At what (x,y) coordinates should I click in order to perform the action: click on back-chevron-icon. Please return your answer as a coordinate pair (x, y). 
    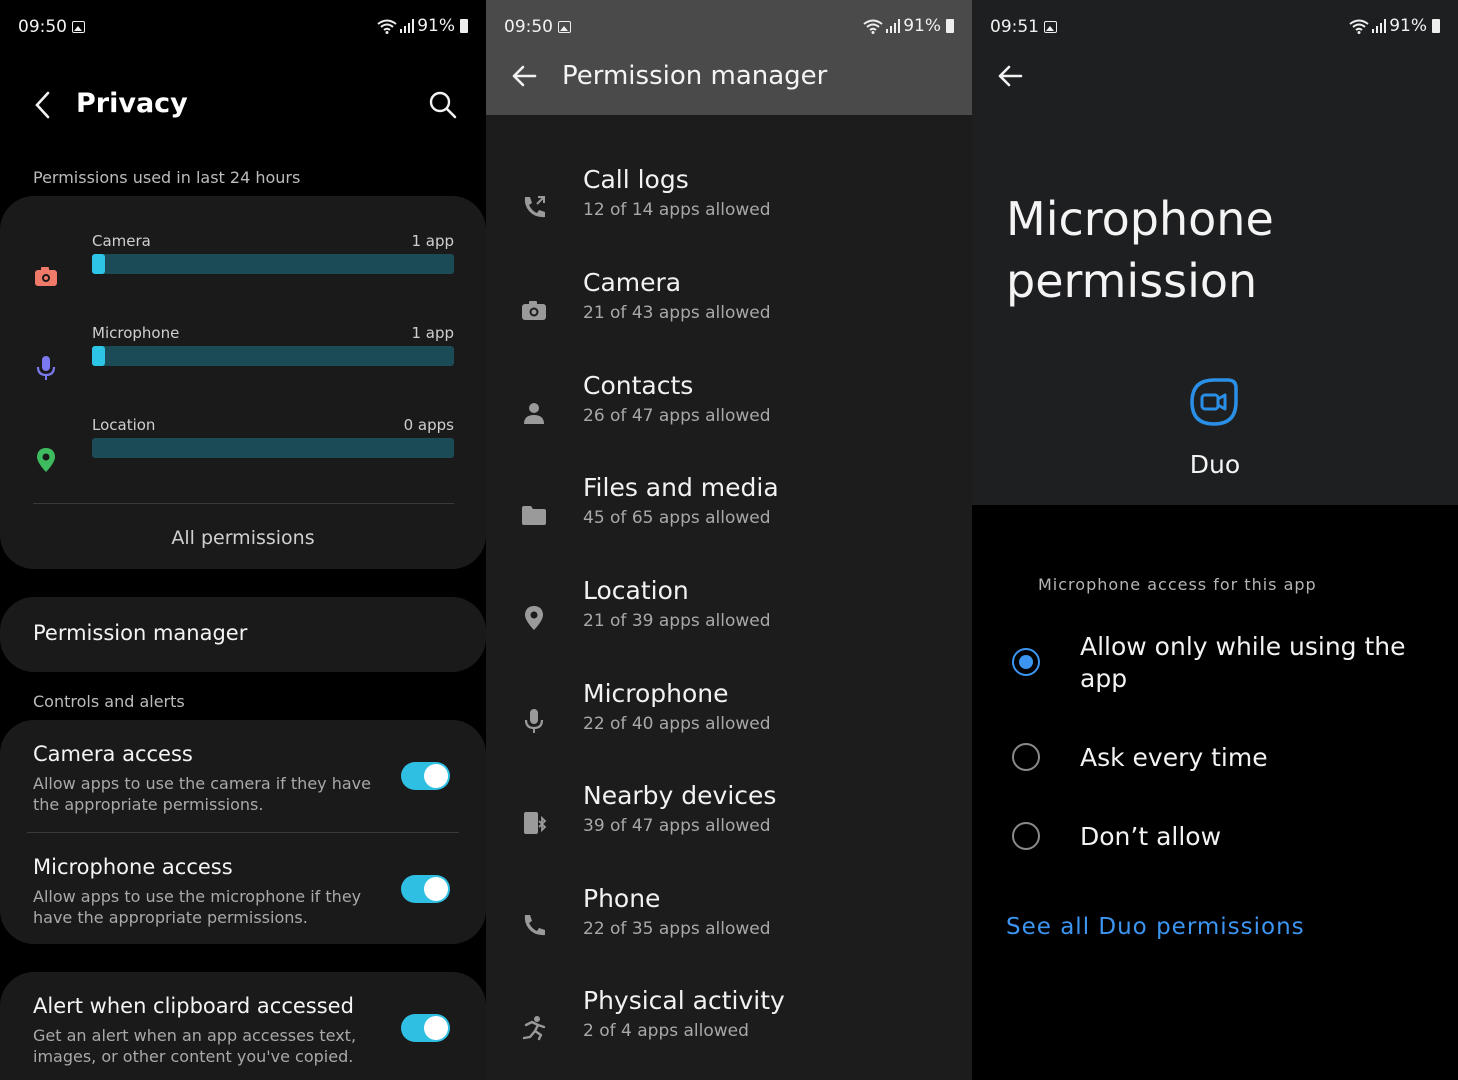
    Looking at the image, I should click on (42, 105).